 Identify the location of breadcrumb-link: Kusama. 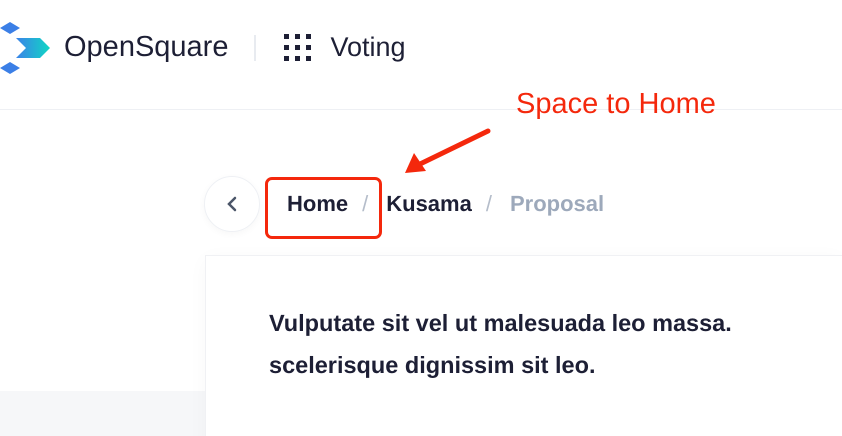
(429, 204).